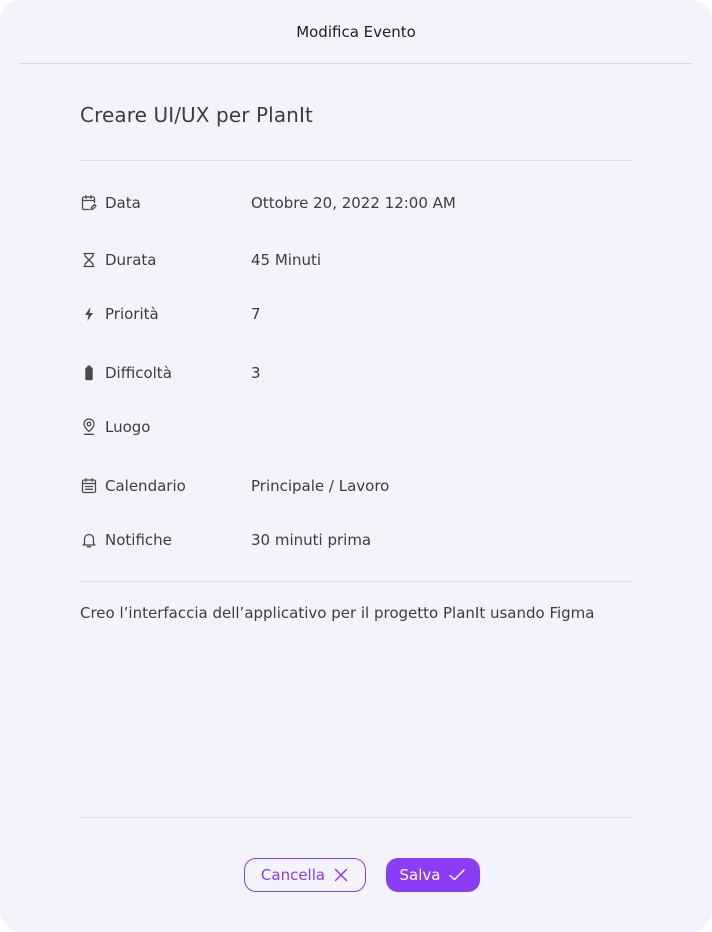  Describe the element at coordinates (196, 115) in the screenshot. I see `event-title: Creare UI/UX per PlanIt` at that location.